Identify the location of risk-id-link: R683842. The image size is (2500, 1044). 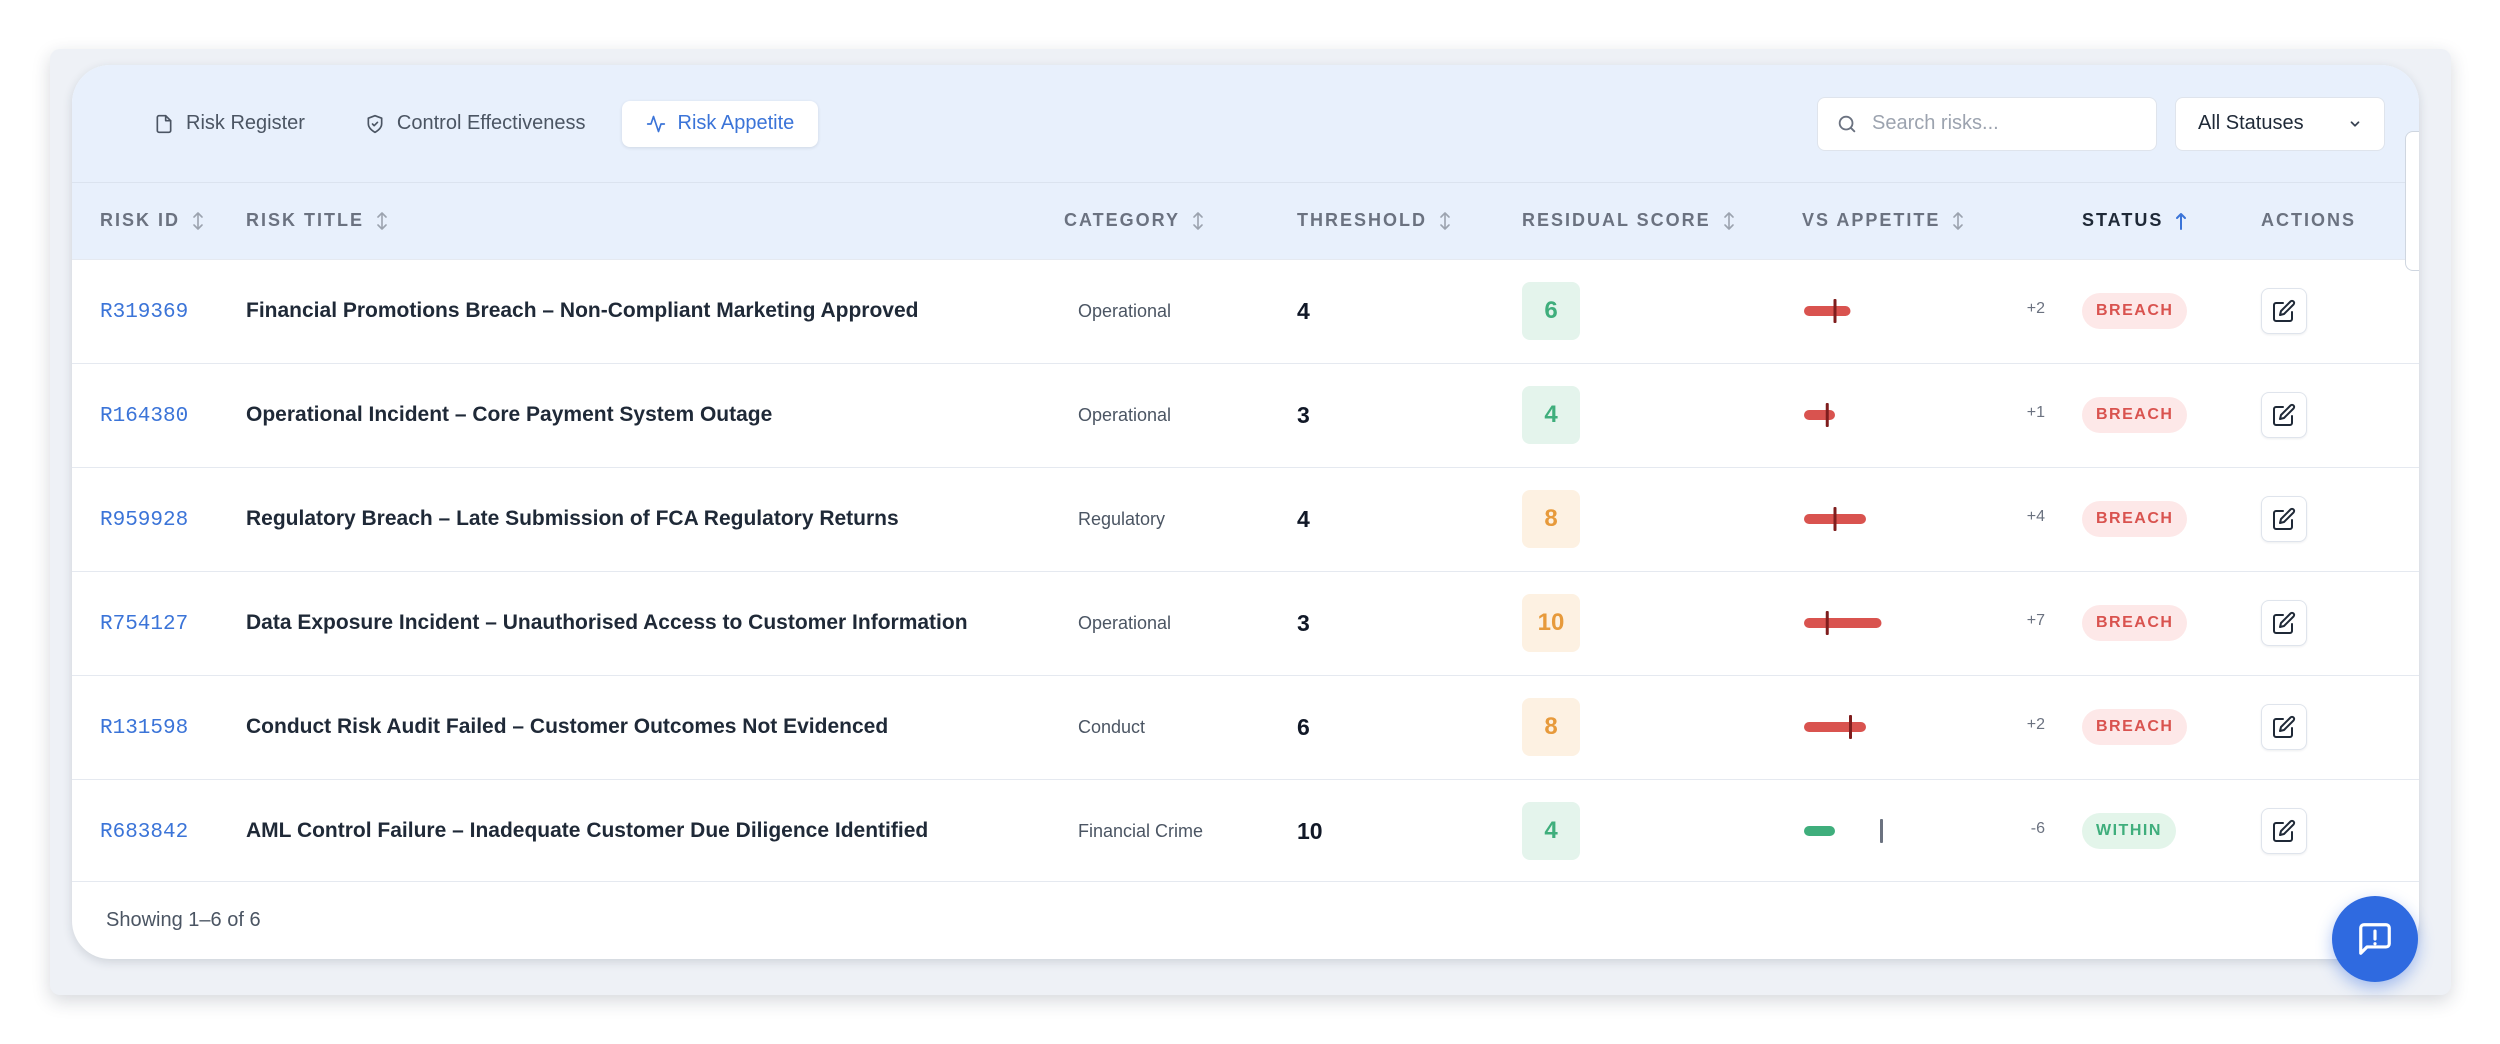
(144, 832).